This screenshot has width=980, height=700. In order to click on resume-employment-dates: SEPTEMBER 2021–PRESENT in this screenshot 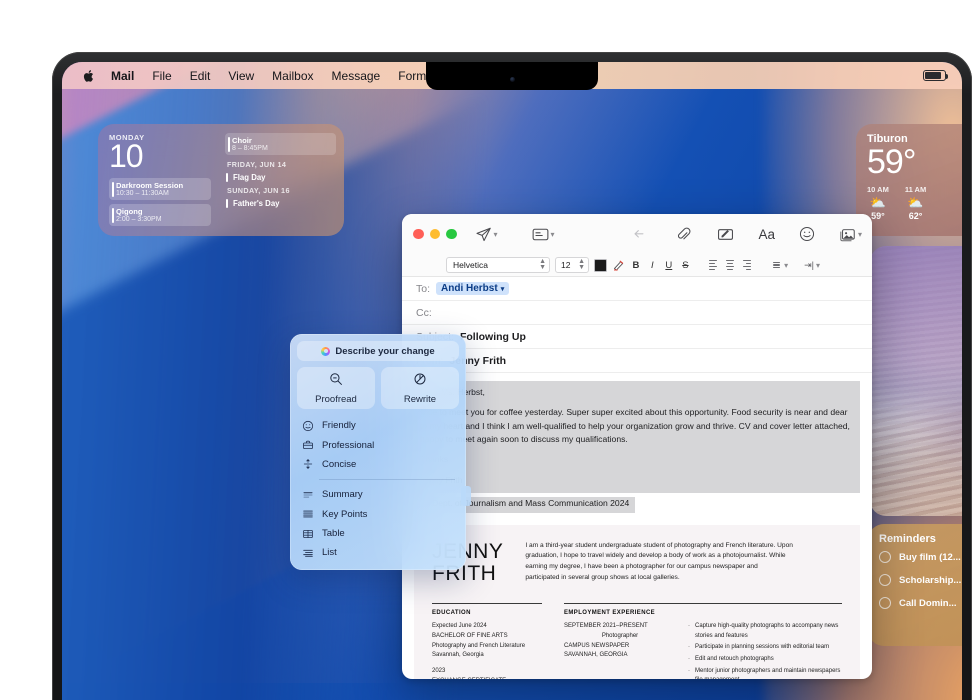, I will do `click(606, 626)`.